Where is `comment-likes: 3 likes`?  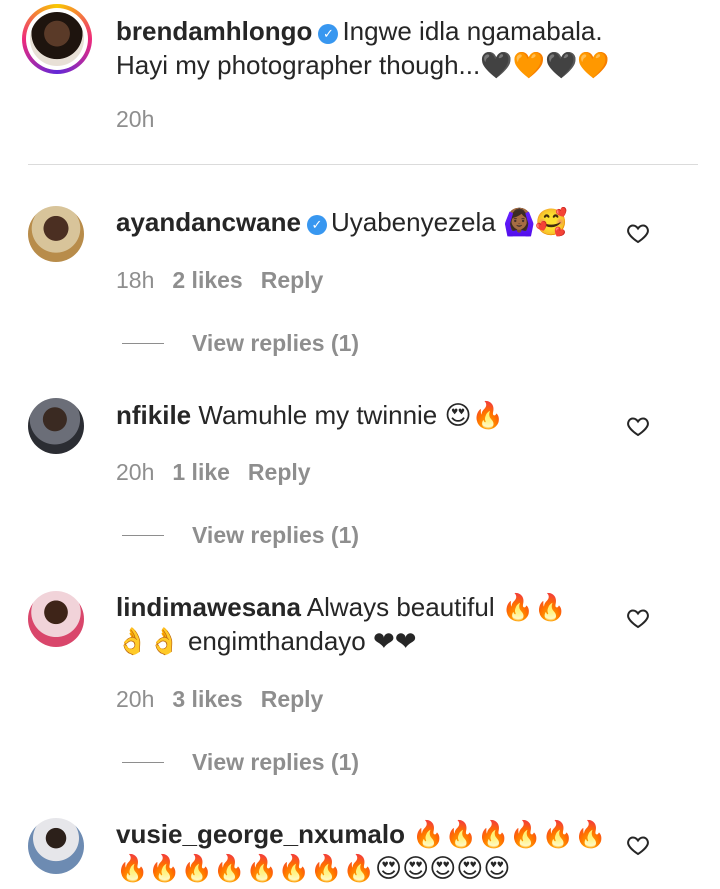
comment-likes: 3 likes is located at coordinates (207, 699).